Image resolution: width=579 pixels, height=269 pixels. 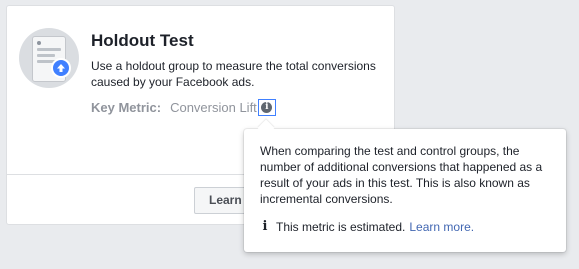 I want to click on info-icon: i, so click(x=267, y=107).